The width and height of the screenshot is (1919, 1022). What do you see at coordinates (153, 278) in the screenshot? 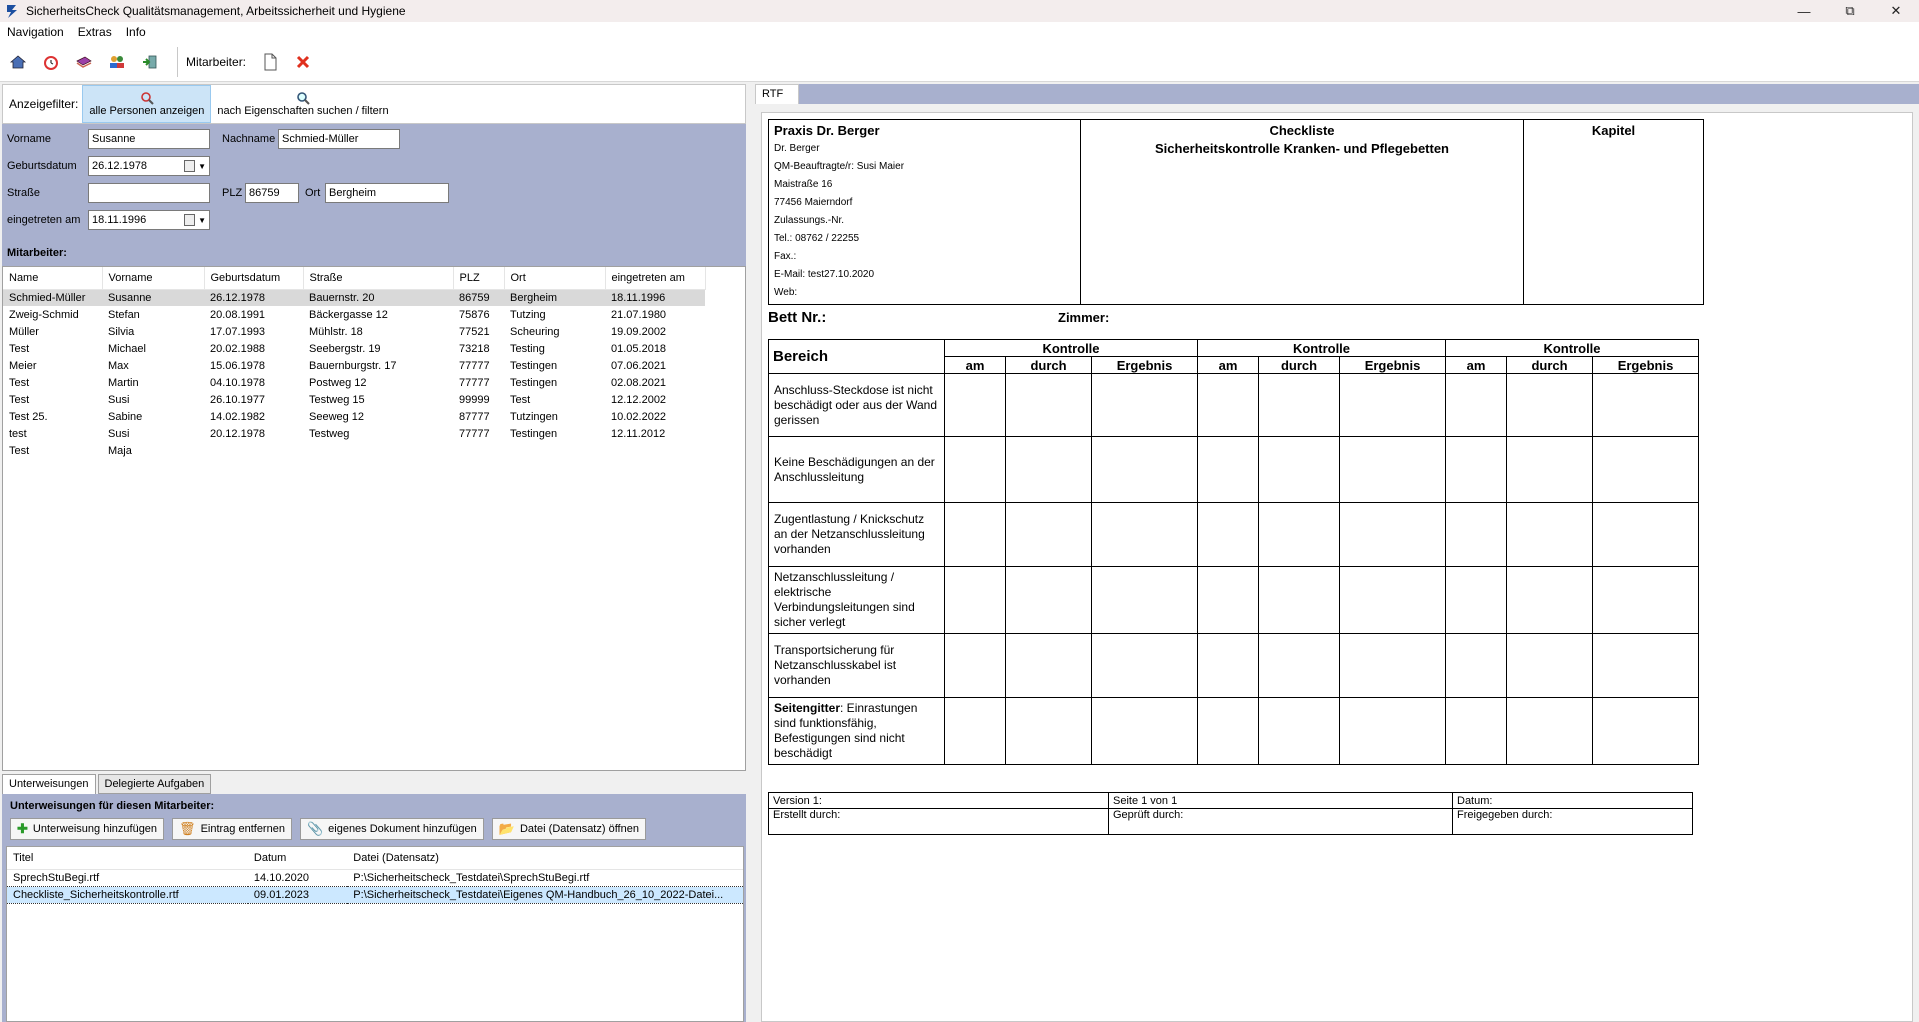
I see `column-header: Vorname` at bounding box center [153, 278].